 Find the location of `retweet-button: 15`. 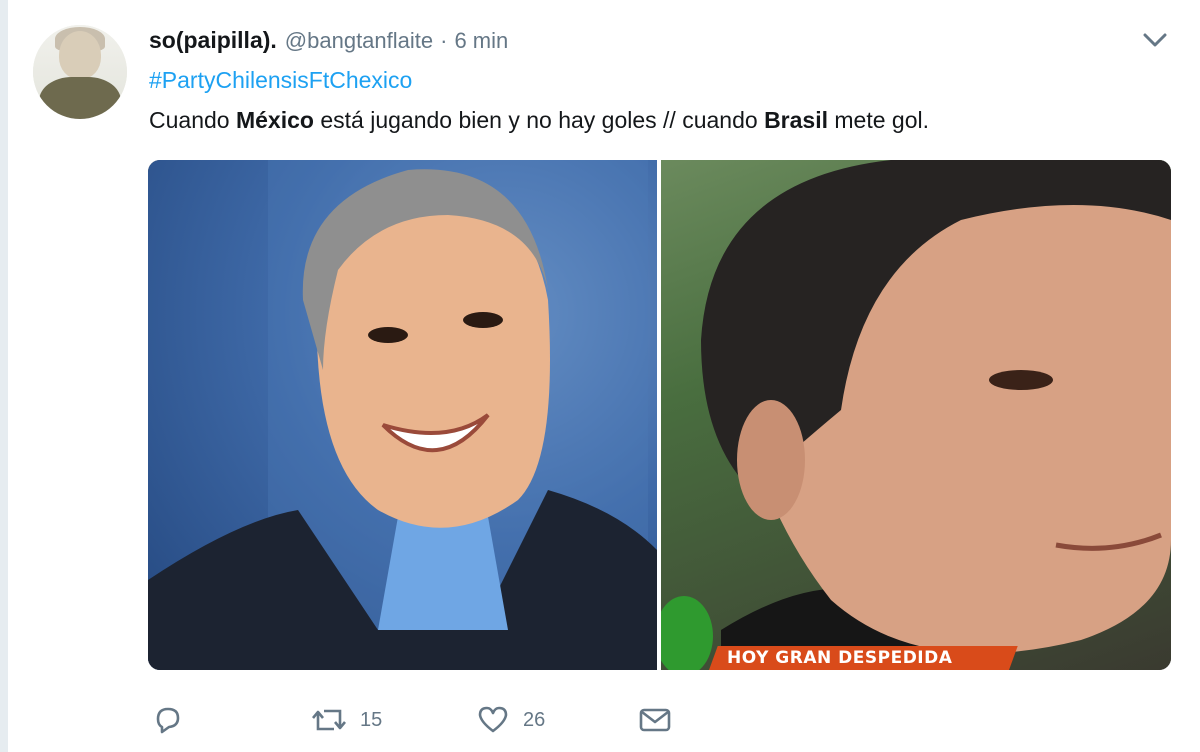

retweet-button: 15 is located at coordinates (346, 720).